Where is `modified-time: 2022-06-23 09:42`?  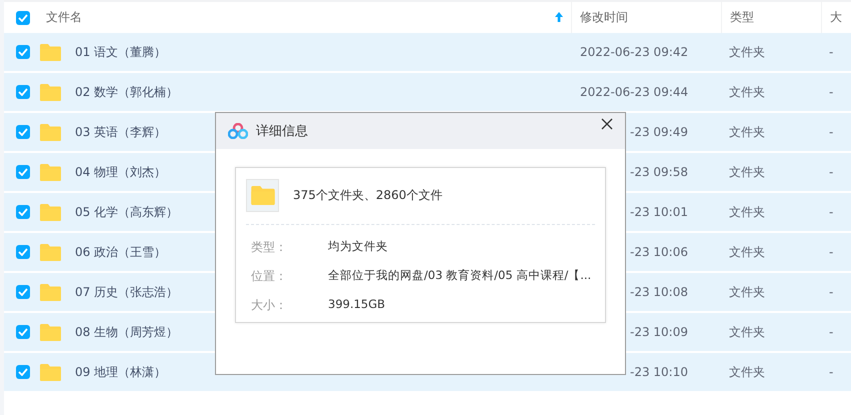 modified-time: 2022-06-23 09:42 is located at coordinates (634, 52).